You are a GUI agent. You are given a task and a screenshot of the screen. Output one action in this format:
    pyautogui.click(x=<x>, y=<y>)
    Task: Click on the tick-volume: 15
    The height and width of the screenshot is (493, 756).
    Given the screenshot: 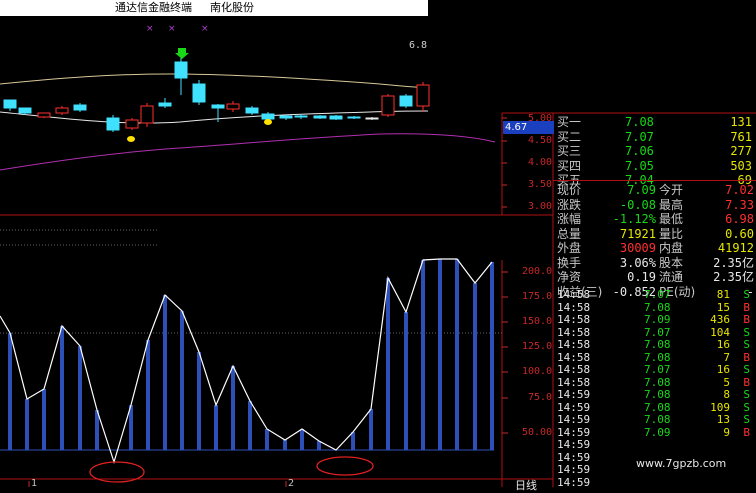 What is the action you would take?
    pyautogui.click(x=723, y=307)
    